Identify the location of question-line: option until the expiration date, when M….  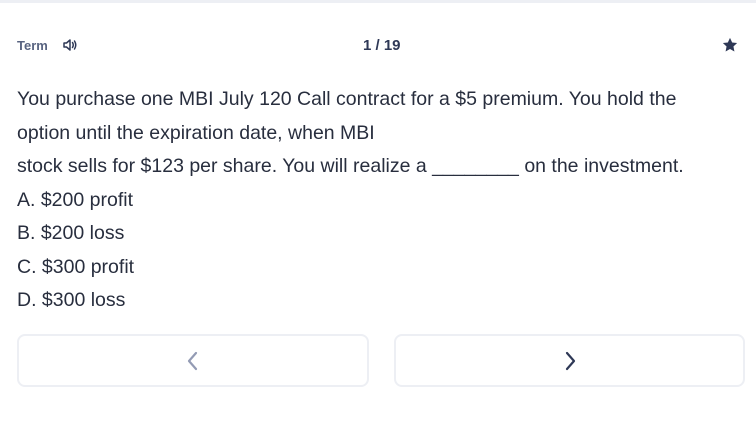
(196, 132).